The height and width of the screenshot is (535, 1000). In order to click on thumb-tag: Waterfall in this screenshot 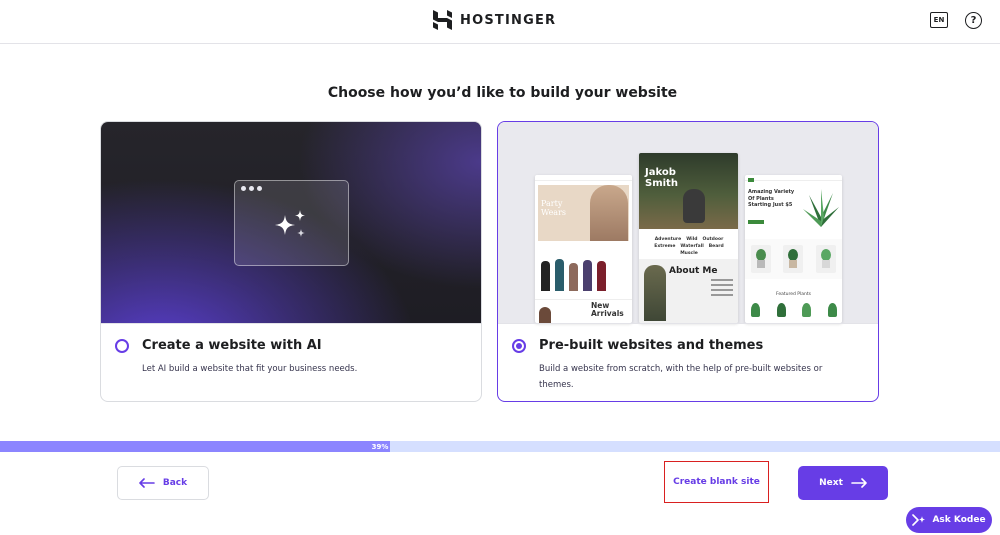, I will do `click(692, 246)`.